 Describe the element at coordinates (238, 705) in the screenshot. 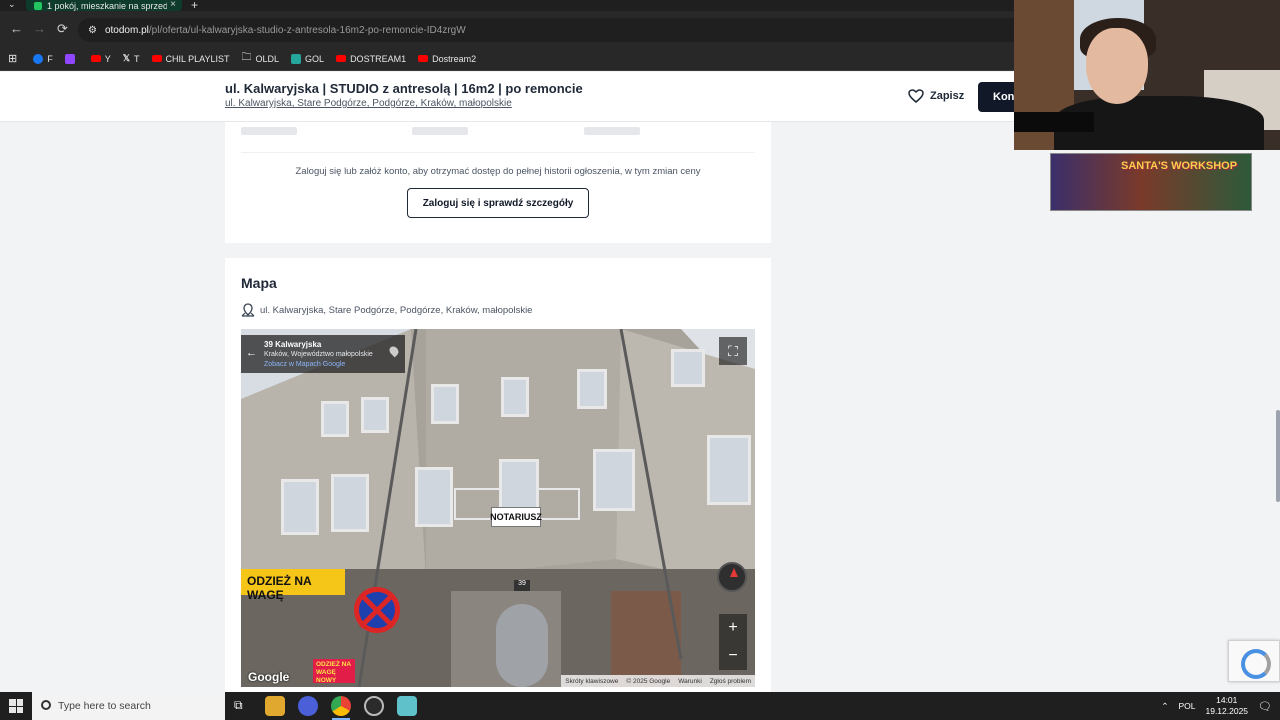

I see `task-view-icon: ⧉` at that location.